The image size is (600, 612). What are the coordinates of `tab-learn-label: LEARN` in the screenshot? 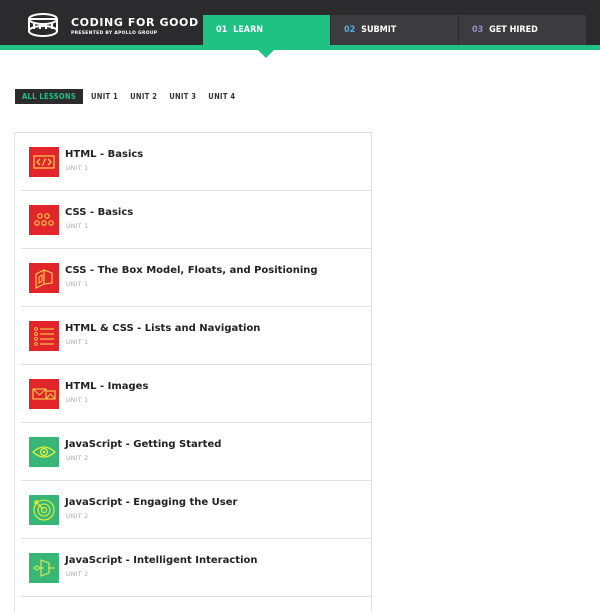 It's located at (248, 30).